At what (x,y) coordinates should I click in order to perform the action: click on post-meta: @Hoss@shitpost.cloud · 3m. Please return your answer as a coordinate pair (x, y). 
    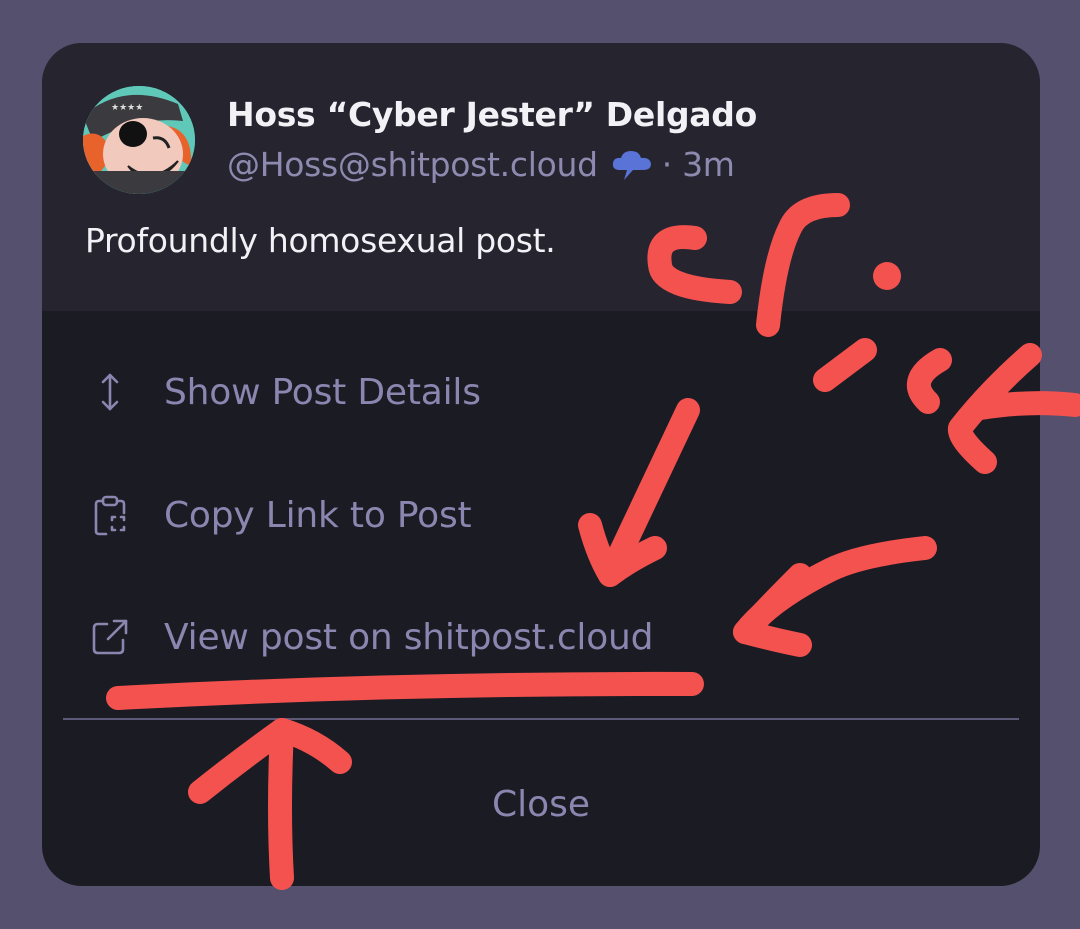
    Looking at the image, I should click on (481, 164).